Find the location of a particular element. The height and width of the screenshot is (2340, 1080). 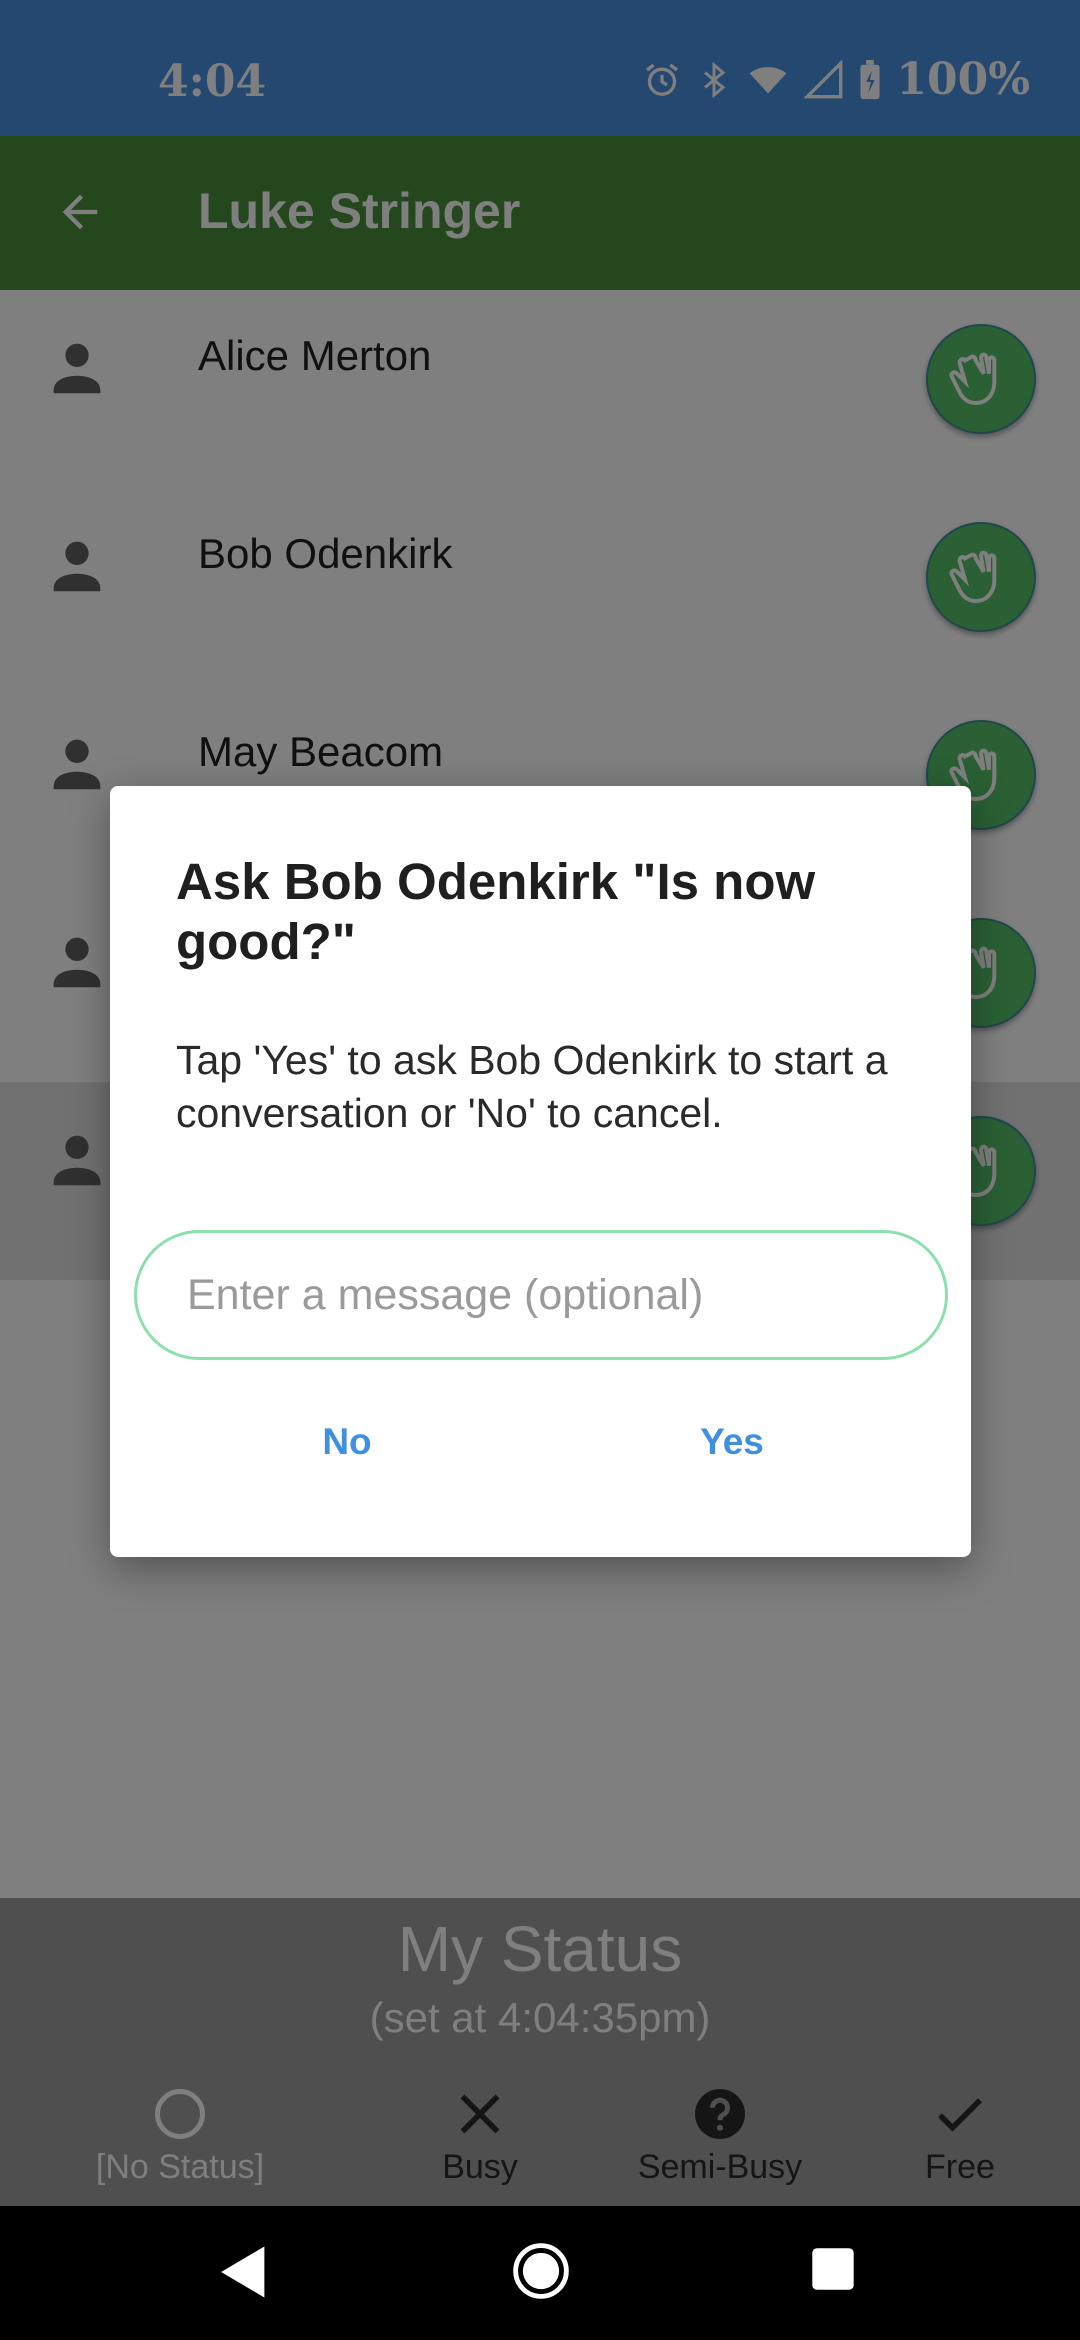

system-nav-bar is located at coordinates (540, 2273).